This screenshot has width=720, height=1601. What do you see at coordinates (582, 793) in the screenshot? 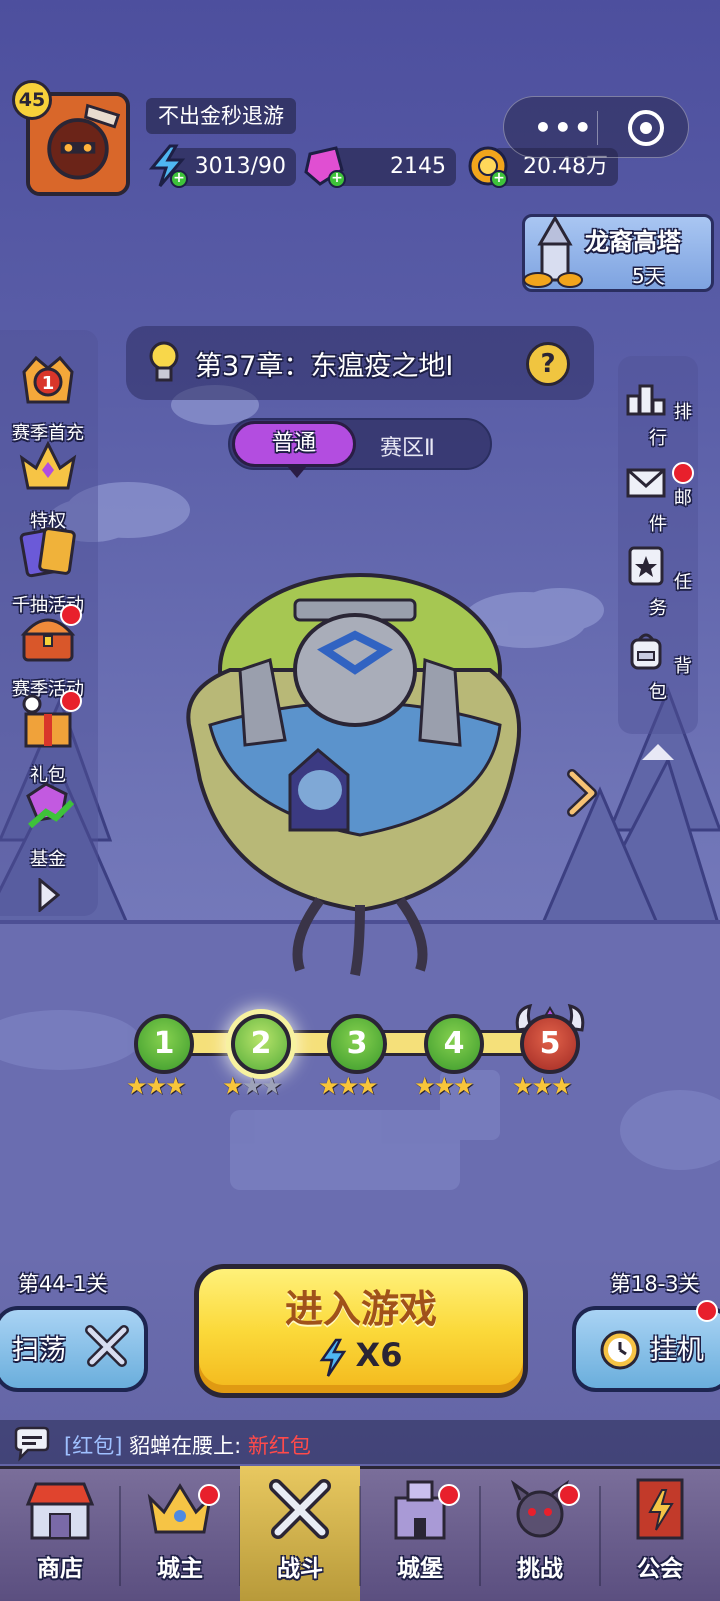
I see `next-chapter-arrow-icon` at bounding box center [582, 793].